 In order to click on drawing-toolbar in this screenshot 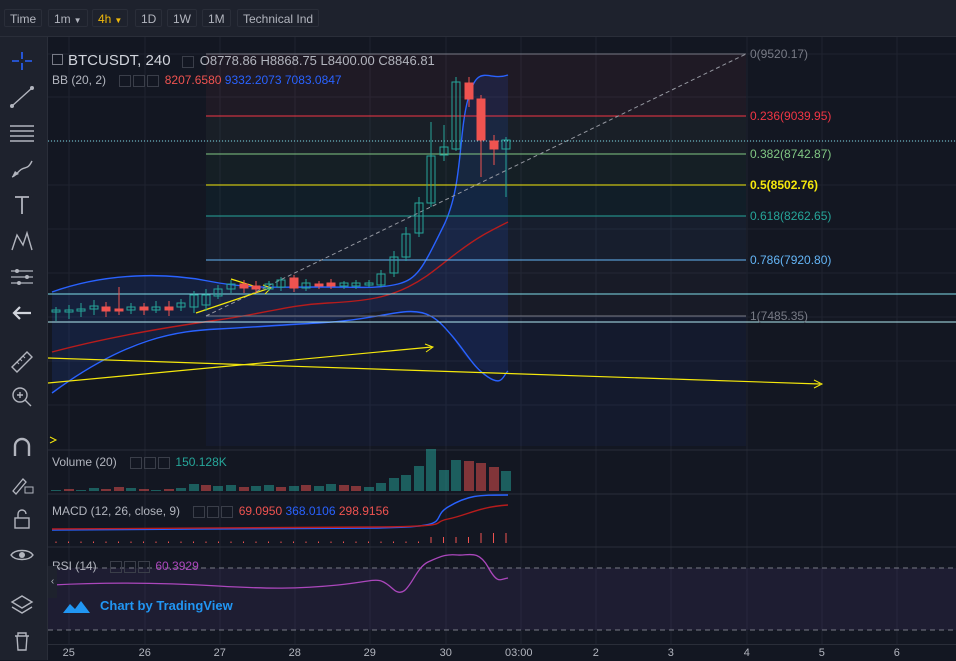, I will do `click(24, 348)`.